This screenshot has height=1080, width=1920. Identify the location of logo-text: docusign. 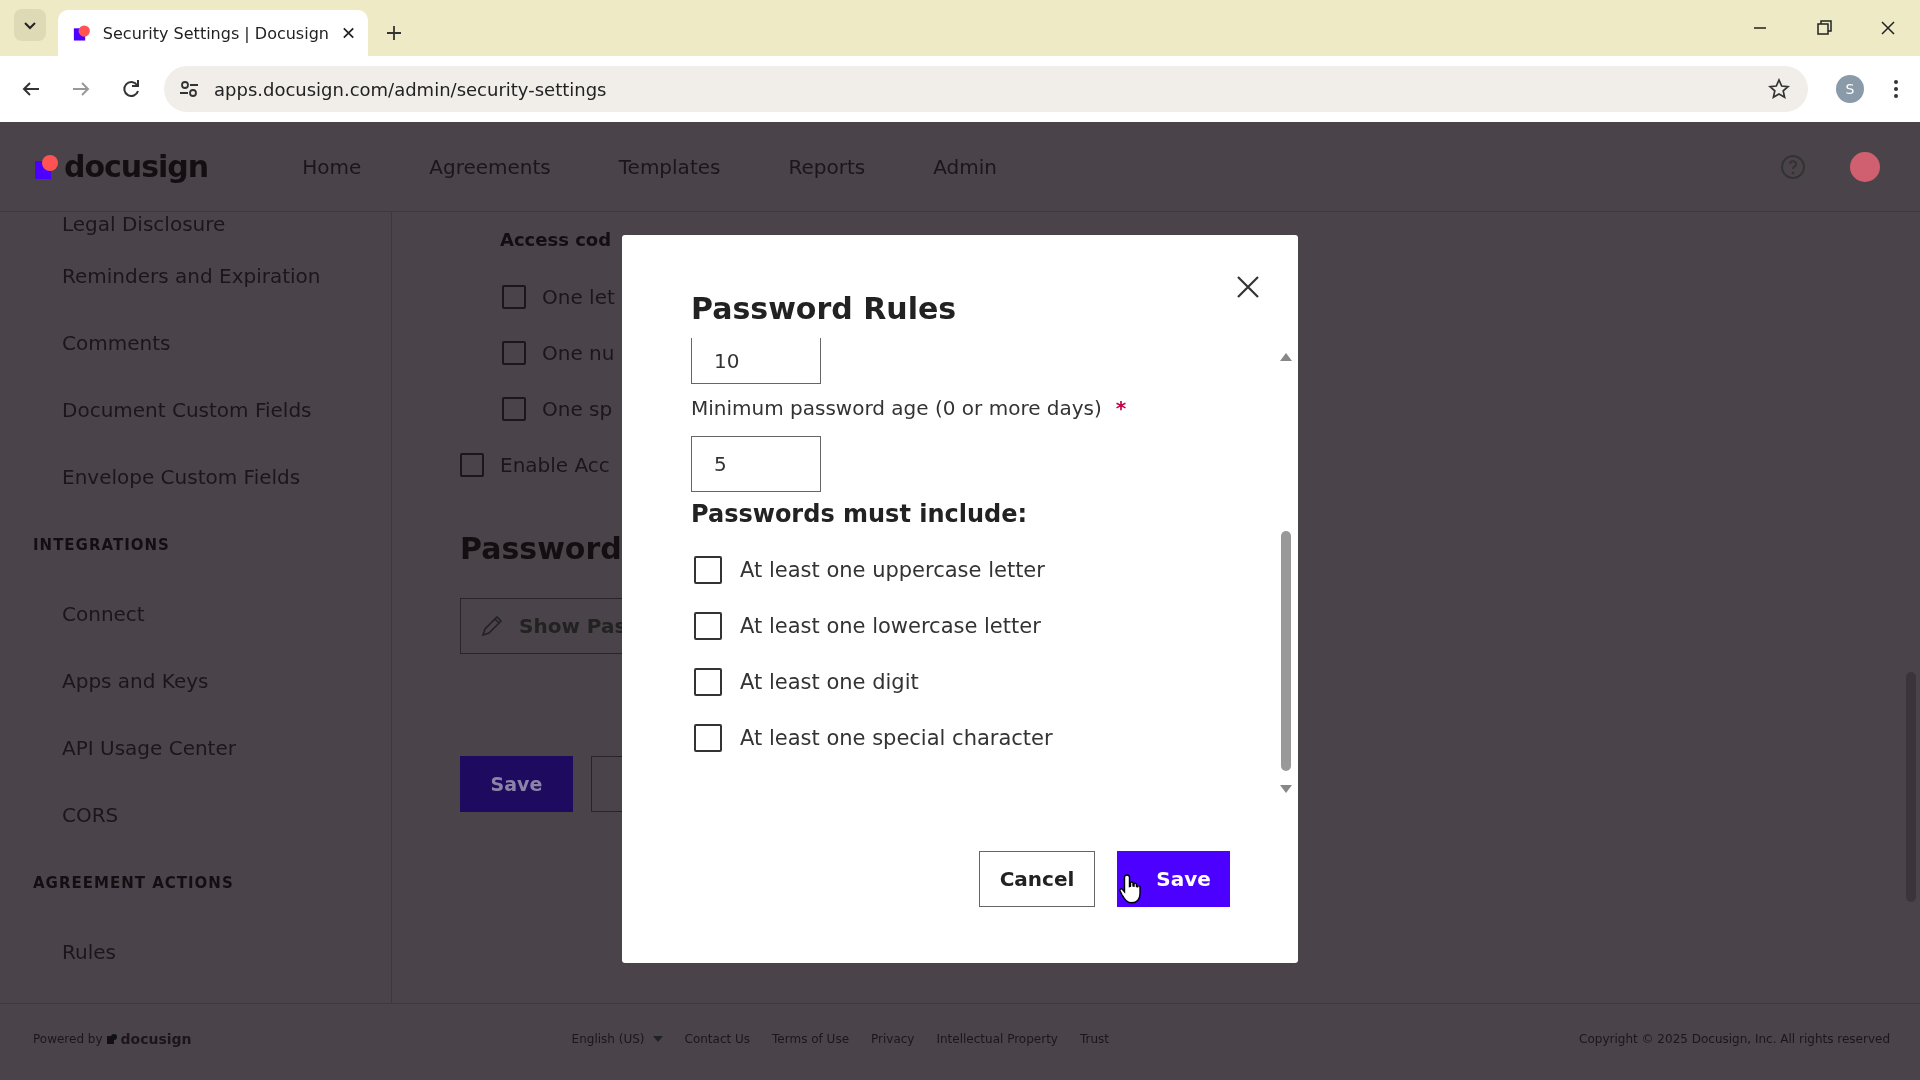
(136, 166).